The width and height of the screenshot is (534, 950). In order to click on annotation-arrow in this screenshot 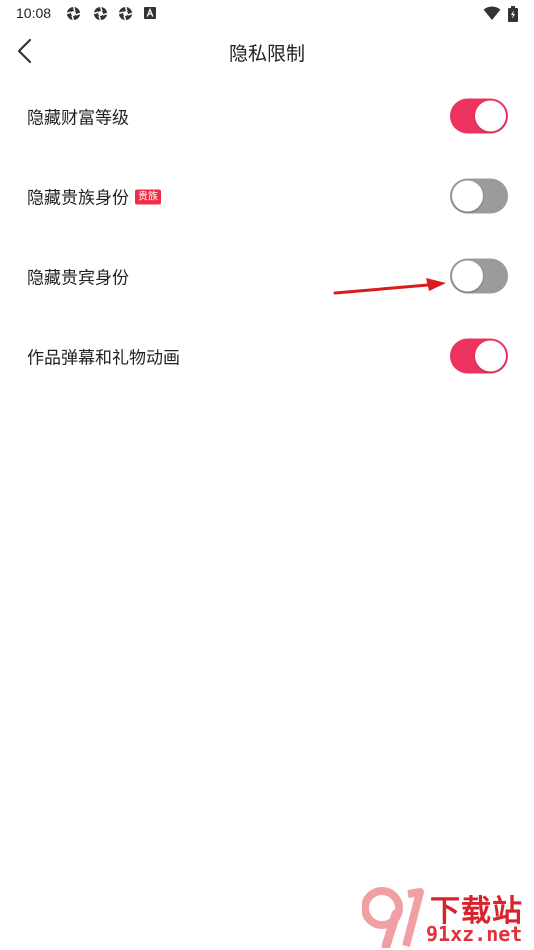, I will do `click(389, 286)`.